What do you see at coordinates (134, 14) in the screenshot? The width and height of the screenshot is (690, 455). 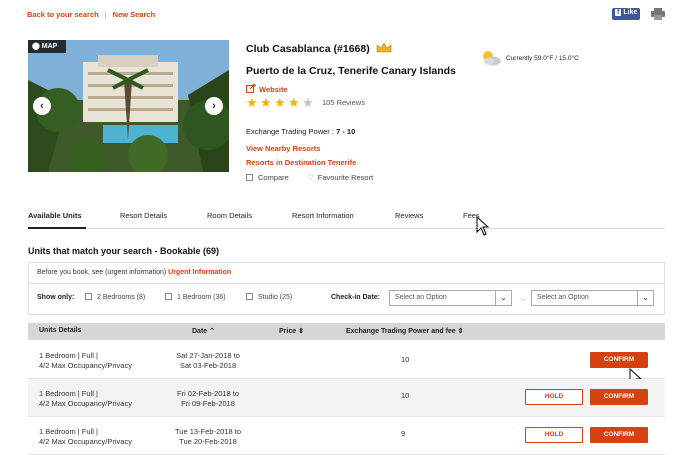 I see `new-search-link: New Search` at bounding box center [134, 14].